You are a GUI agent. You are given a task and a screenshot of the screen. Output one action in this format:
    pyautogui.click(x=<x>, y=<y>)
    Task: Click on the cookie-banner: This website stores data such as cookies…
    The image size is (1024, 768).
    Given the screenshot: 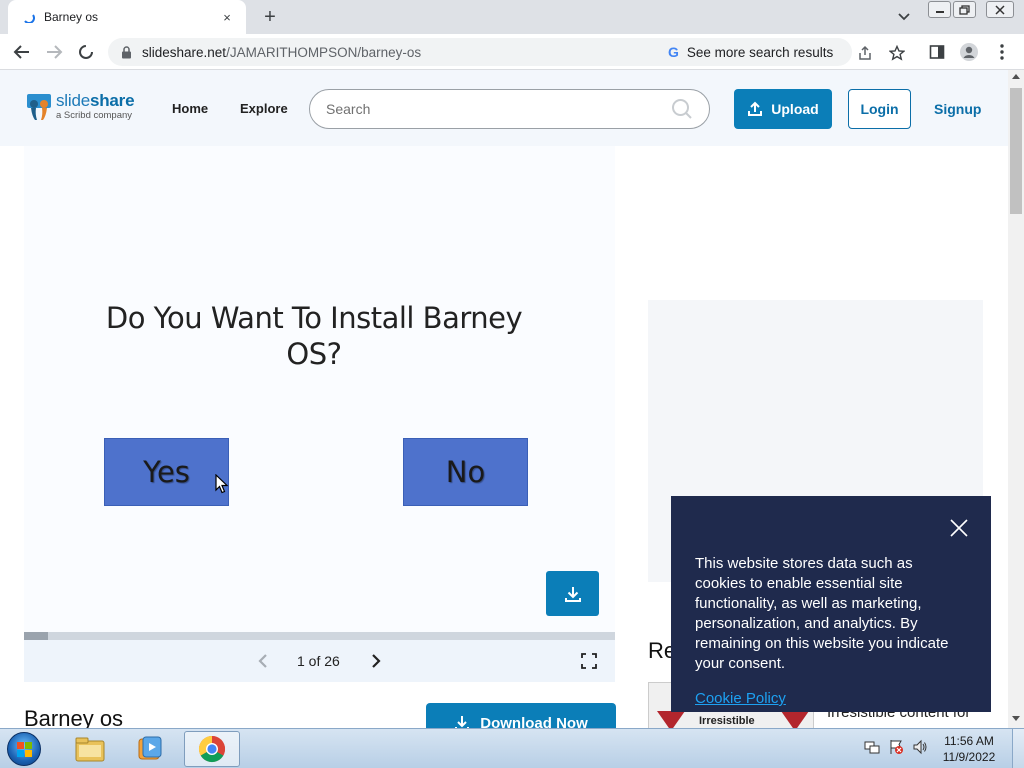 What is the action you would take?
    pyautogui.click(x=831, y=604)
    